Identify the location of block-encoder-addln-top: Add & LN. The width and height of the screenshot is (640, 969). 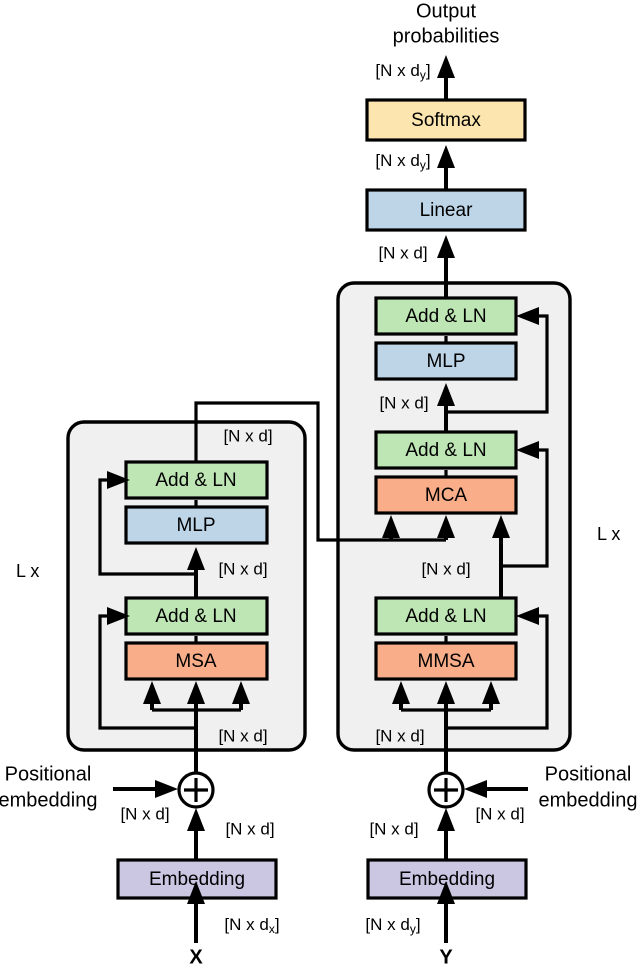
(196, 480).